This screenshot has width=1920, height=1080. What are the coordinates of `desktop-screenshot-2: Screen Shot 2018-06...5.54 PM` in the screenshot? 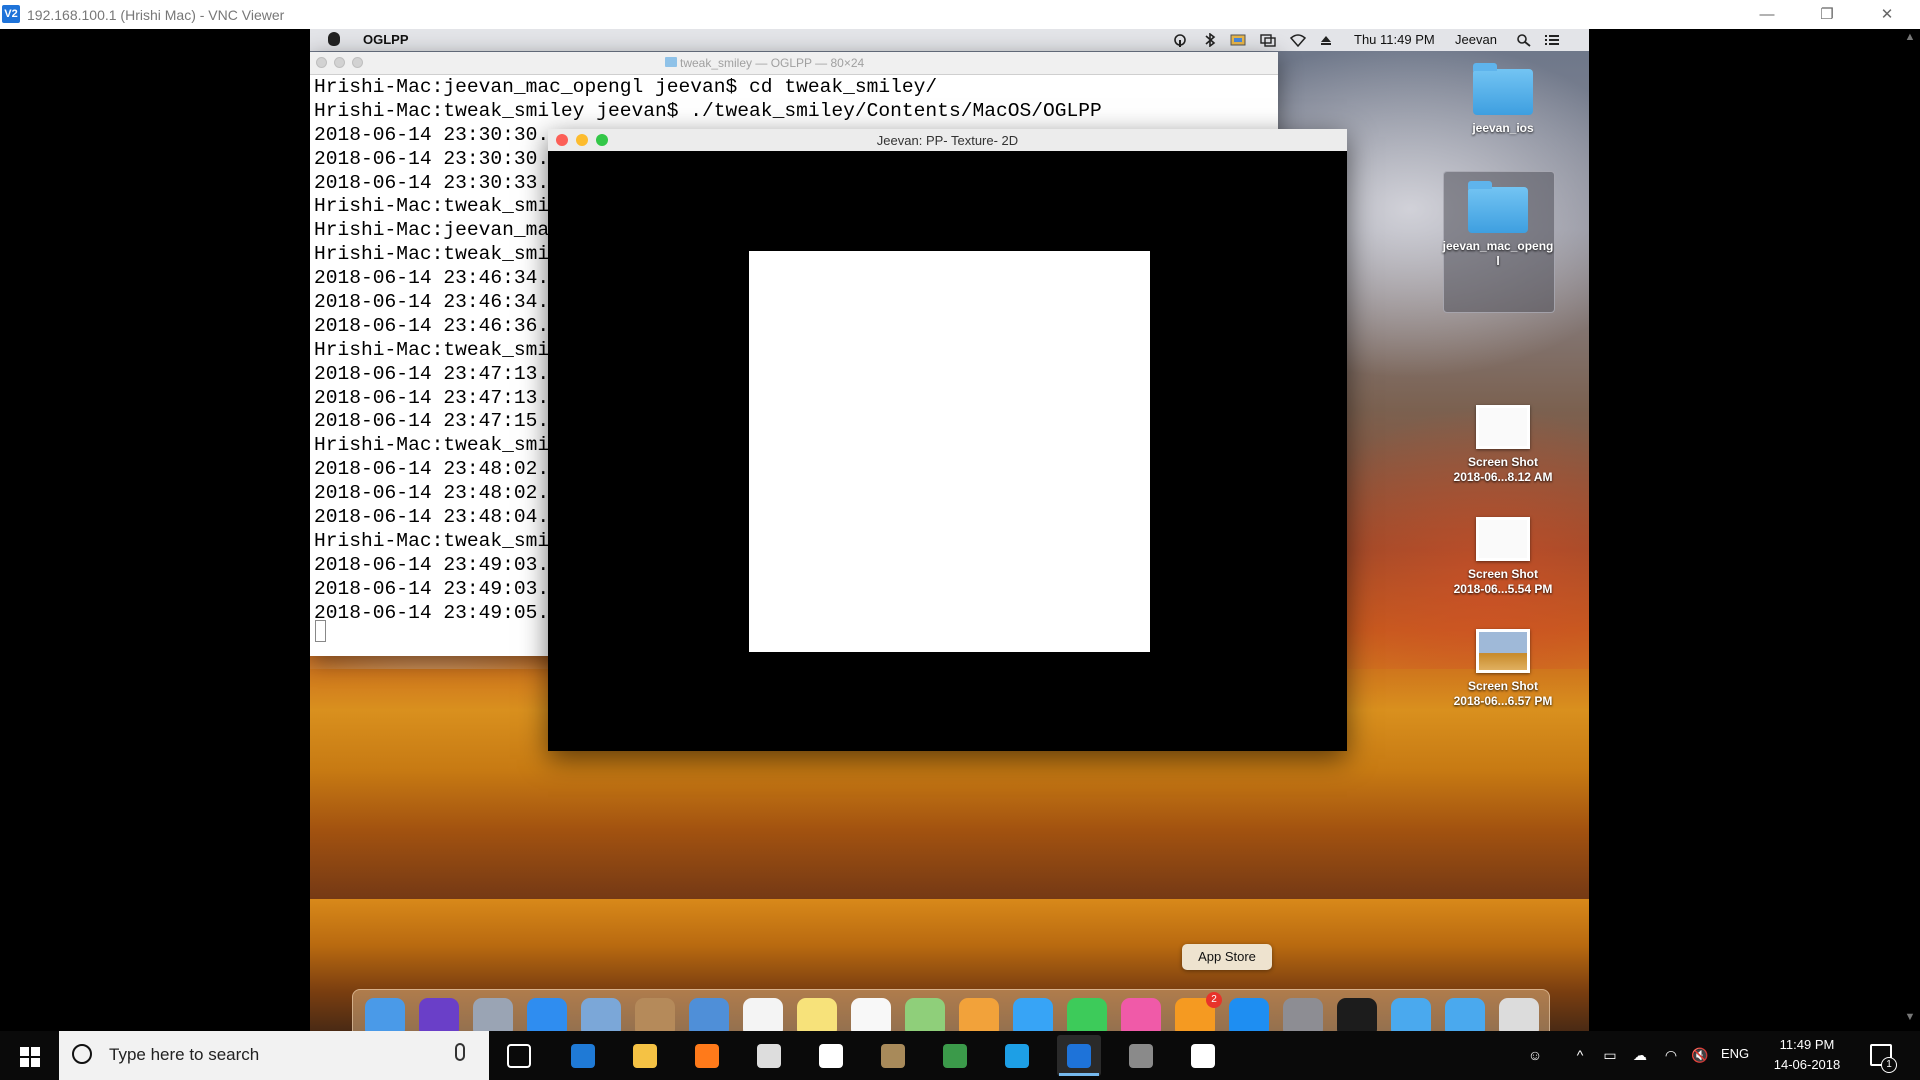 It's located at (1503, 557).